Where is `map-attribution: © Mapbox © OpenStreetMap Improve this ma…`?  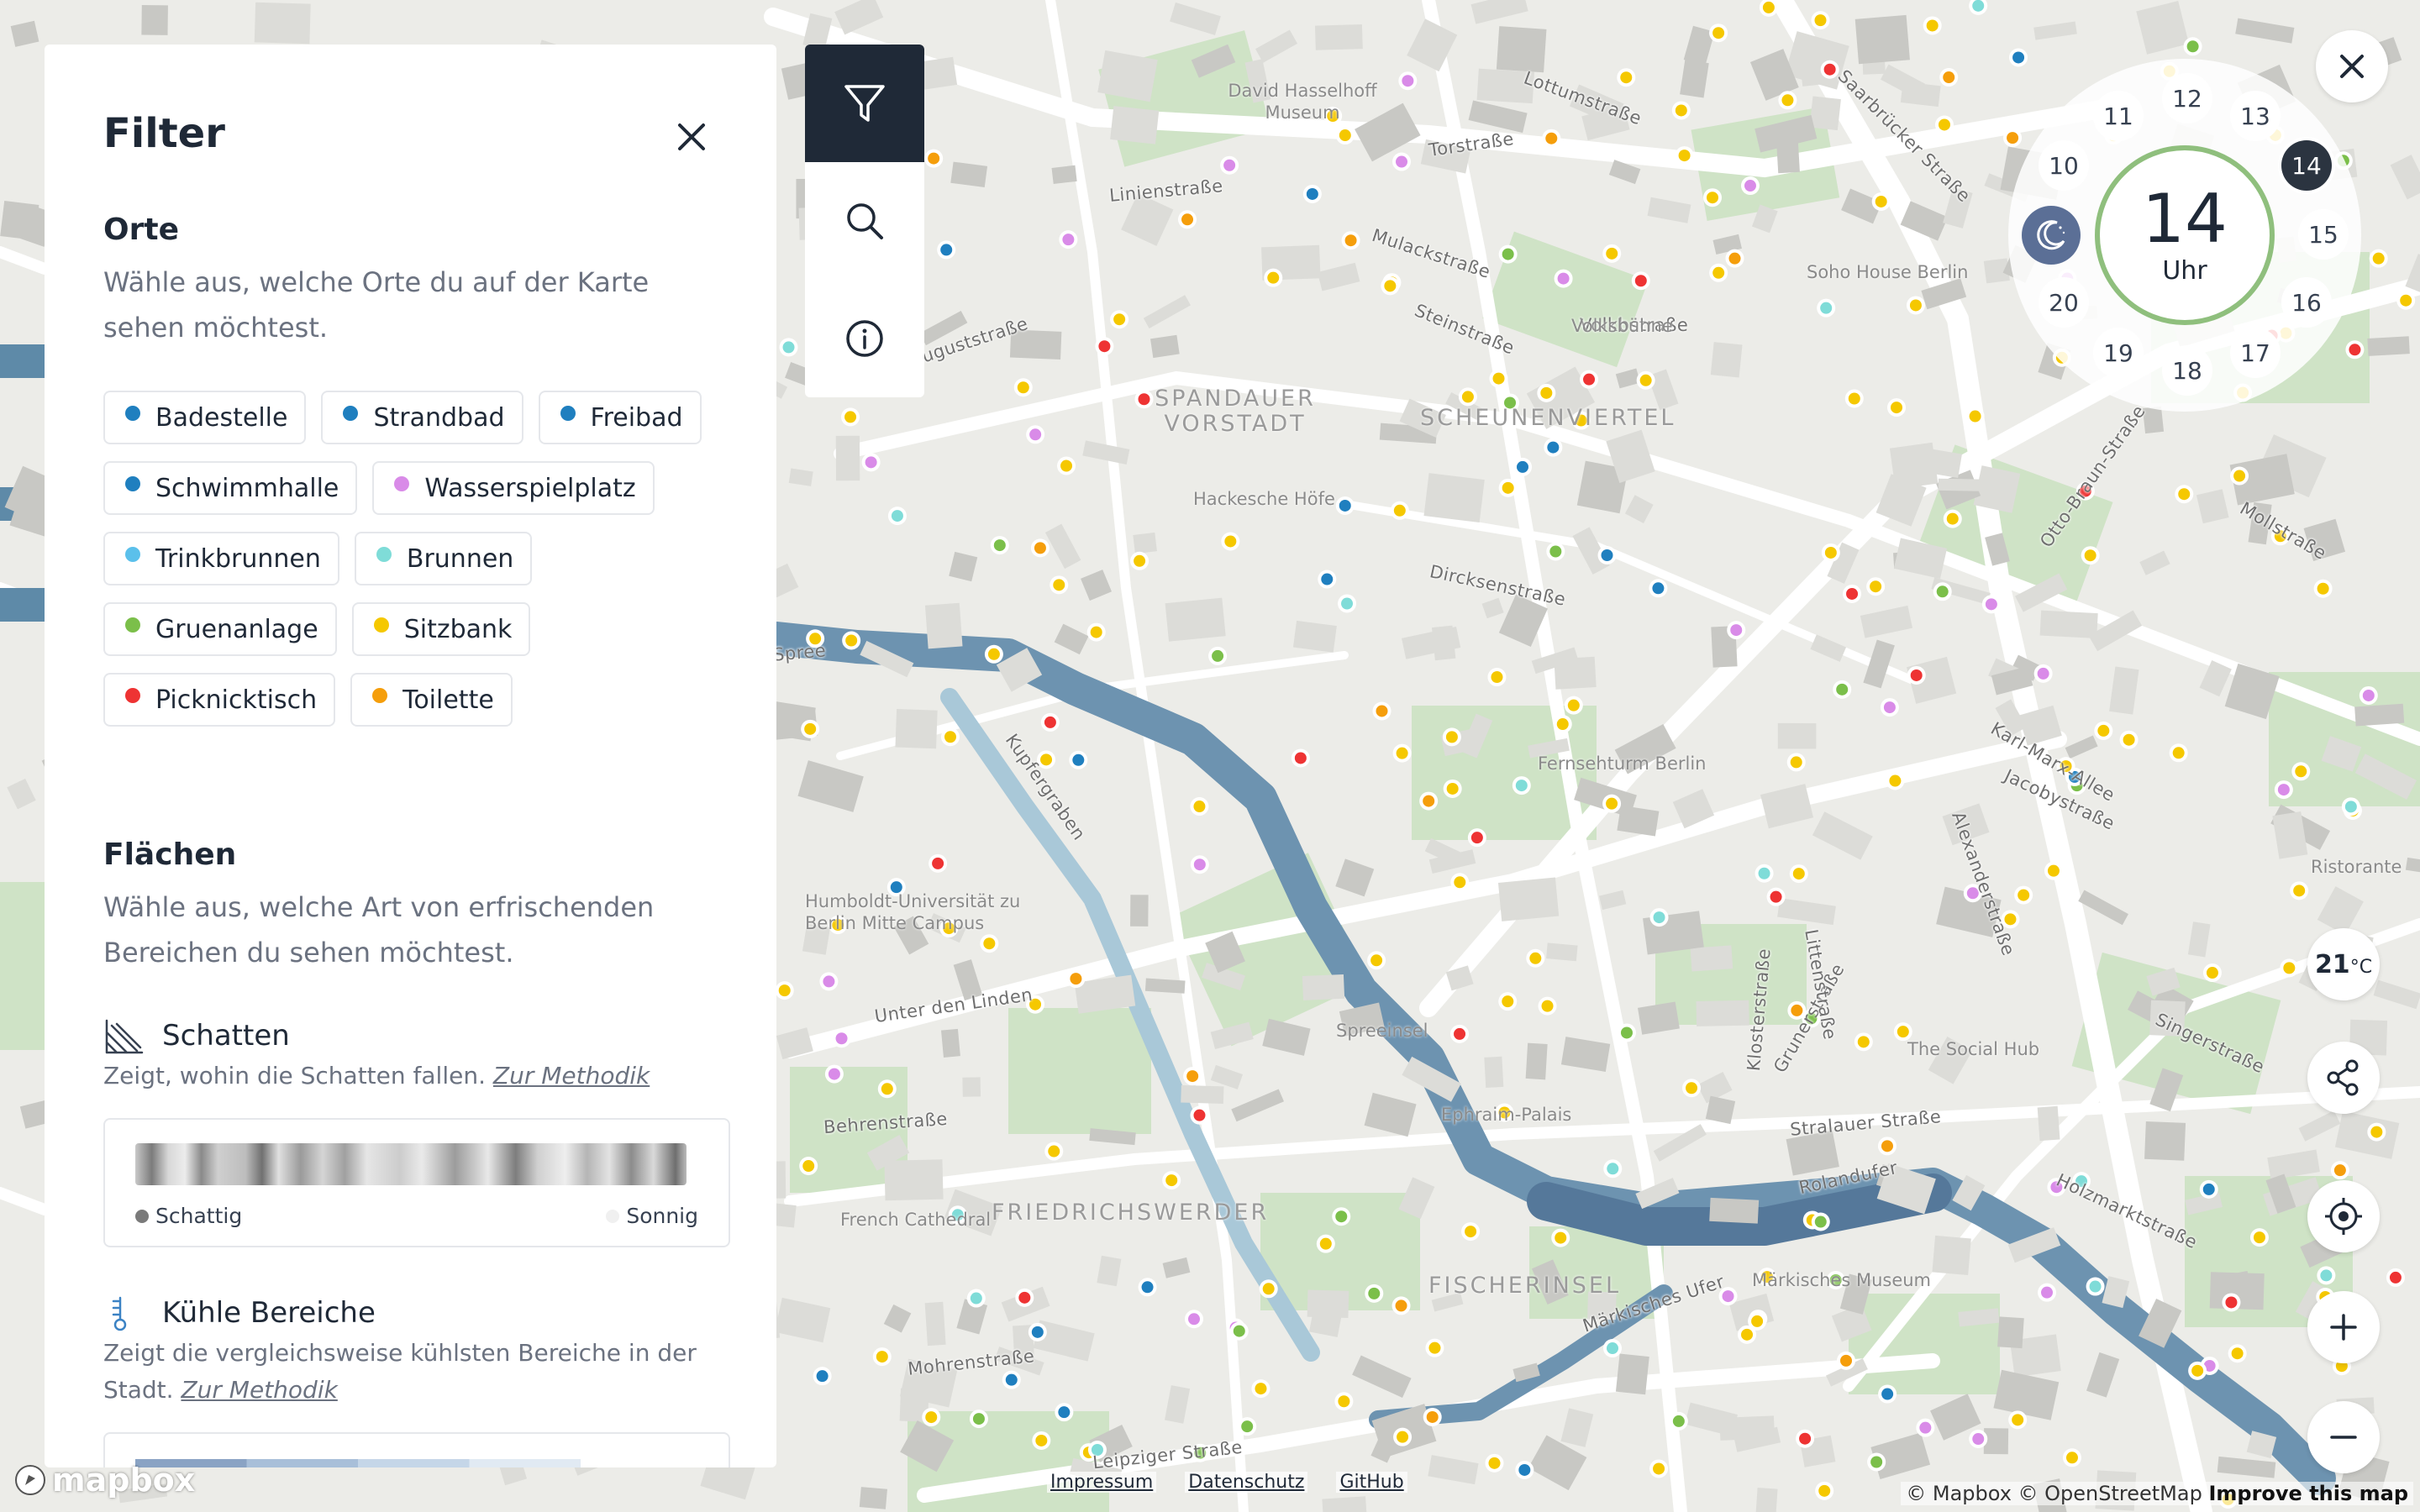 map-attribution: © Mapbox © OpenStreetMap Improve this ma… is located at coordinates (2157, 1493).